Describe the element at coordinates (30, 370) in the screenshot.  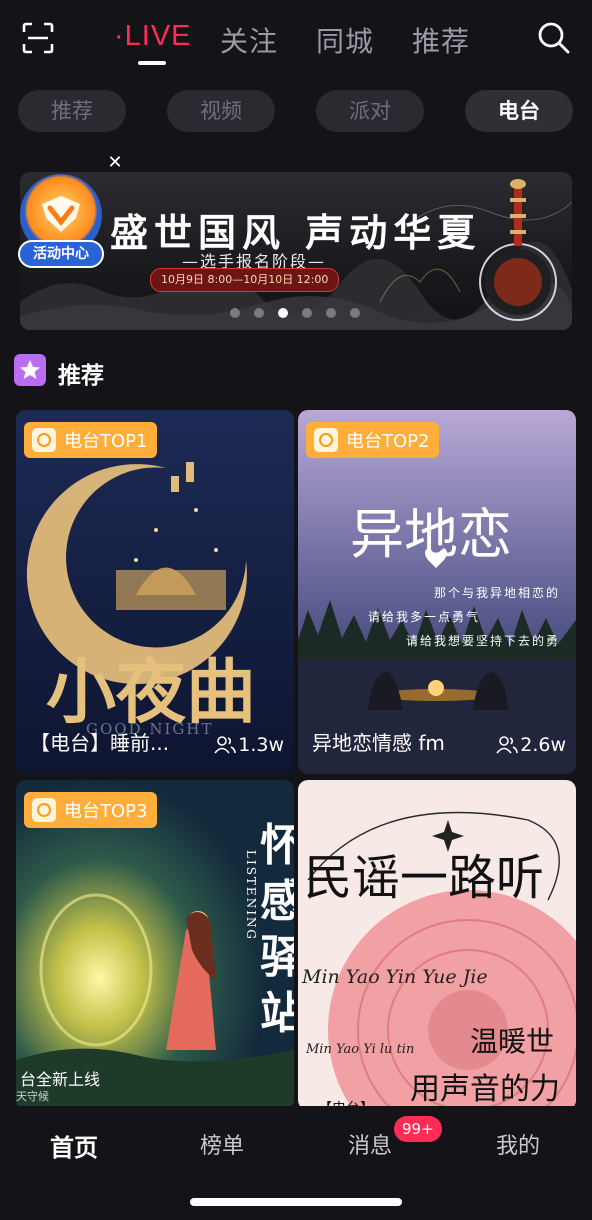
I see `star-icon` at that location.